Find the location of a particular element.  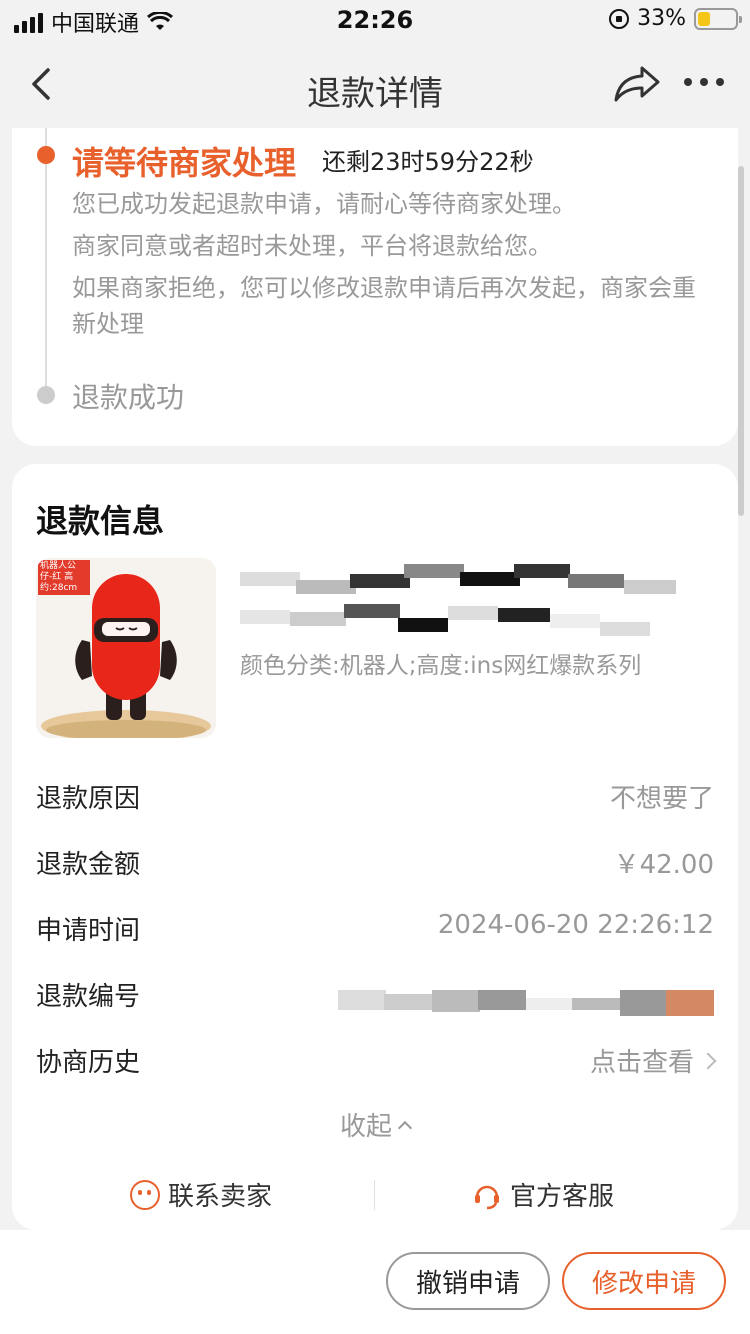

more-icon is located at coordinates (704, 82).